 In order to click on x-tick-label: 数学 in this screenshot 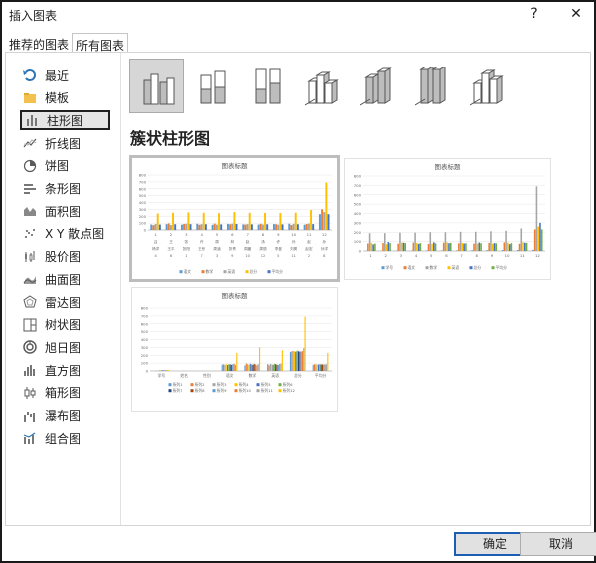, I will do `click(253, 375)`.